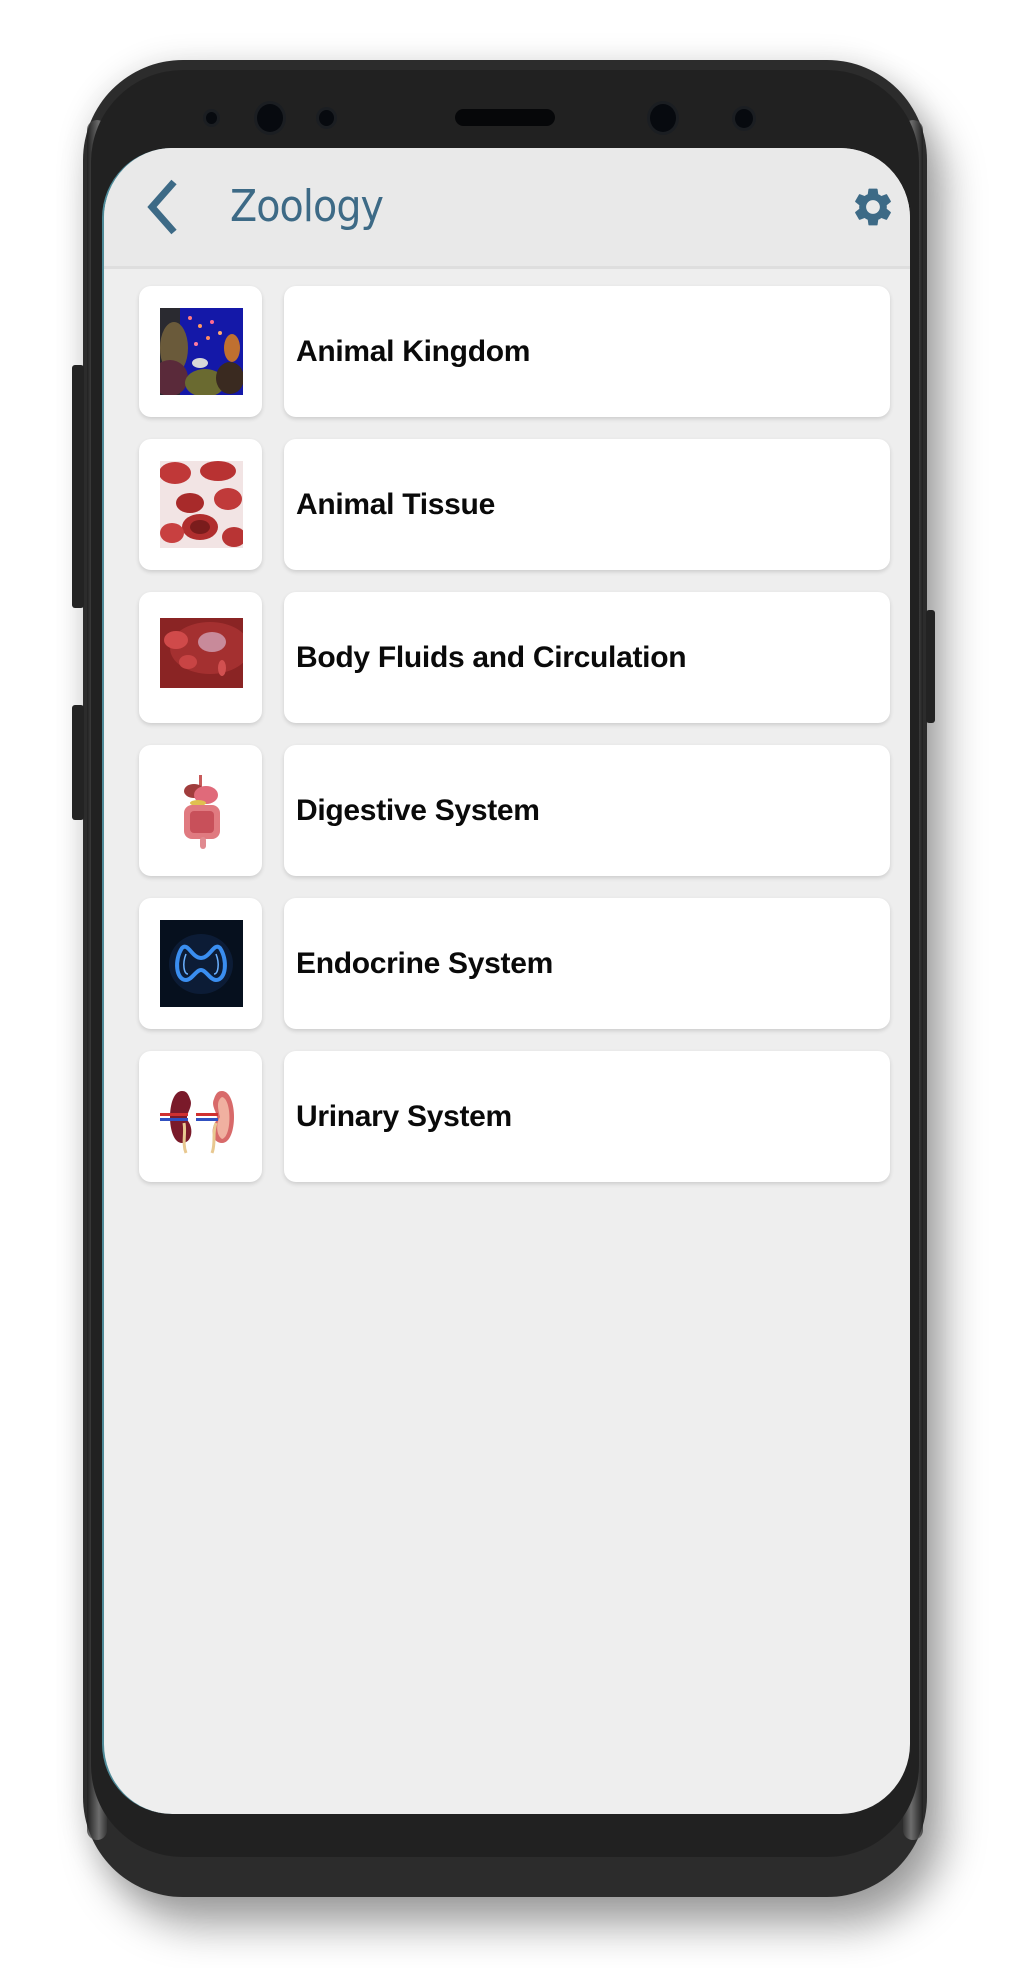  I want to click on chevron-left-icon, so click(162, 207).